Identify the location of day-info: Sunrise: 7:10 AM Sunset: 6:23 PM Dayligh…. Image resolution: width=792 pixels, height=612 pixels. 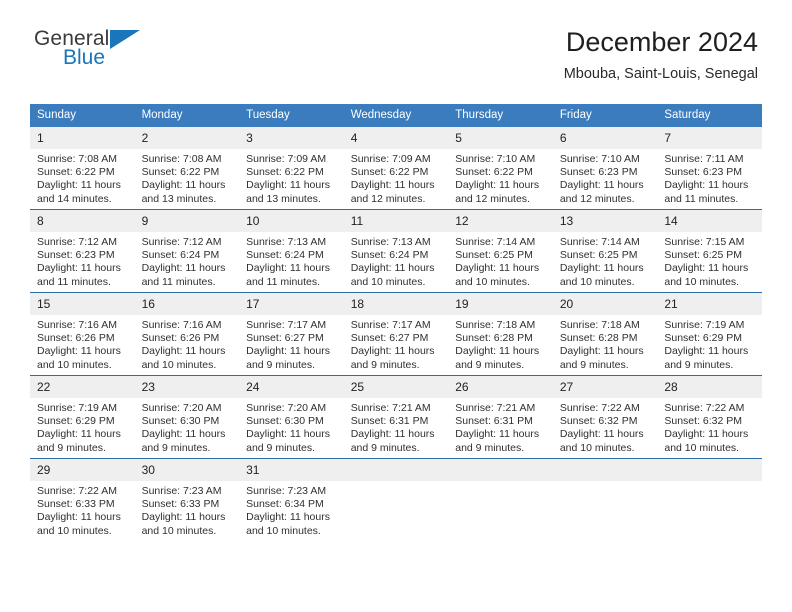
(605, 177).